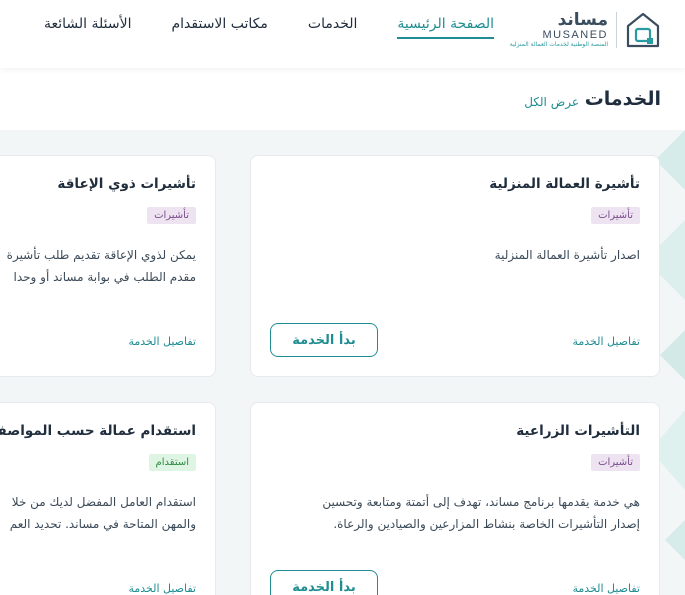 Image resolution: width=685 pixels, height=595 pixels. Describe the element at coordinates (102, 524) in the screenshot. I see `description-line: والمهن المتاحة في مساند. تحديد العم` at that location.